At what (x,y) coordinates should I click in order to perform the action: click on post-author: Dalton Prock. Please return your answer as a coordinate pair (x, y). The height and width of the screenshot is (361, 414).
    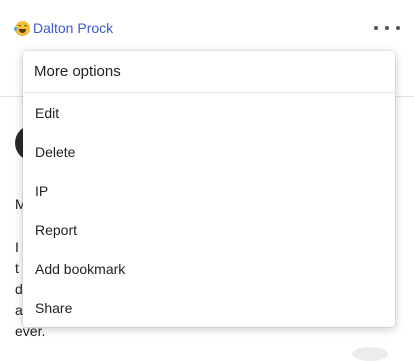
    Looking at the image, I should click on (63, 28).